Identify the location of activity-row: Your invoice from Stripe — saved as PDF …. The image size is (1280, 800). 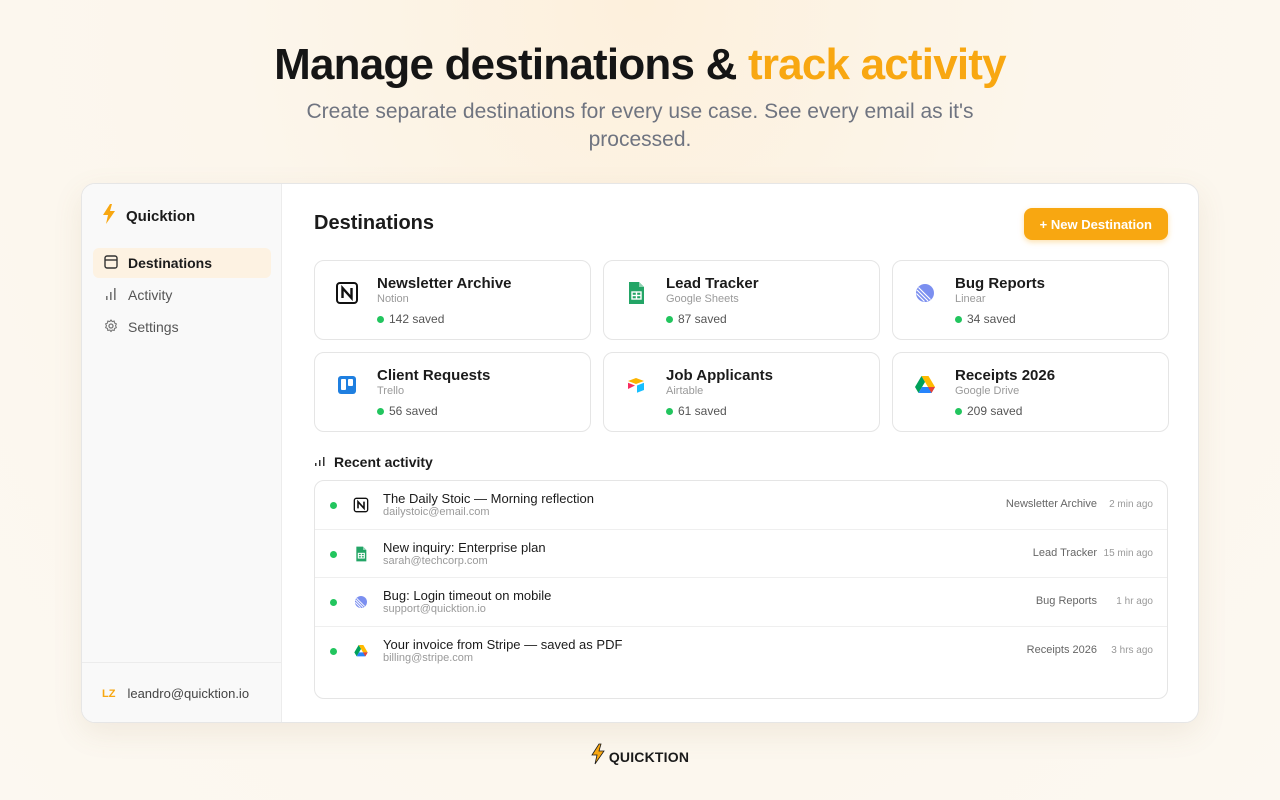
(741, 651).